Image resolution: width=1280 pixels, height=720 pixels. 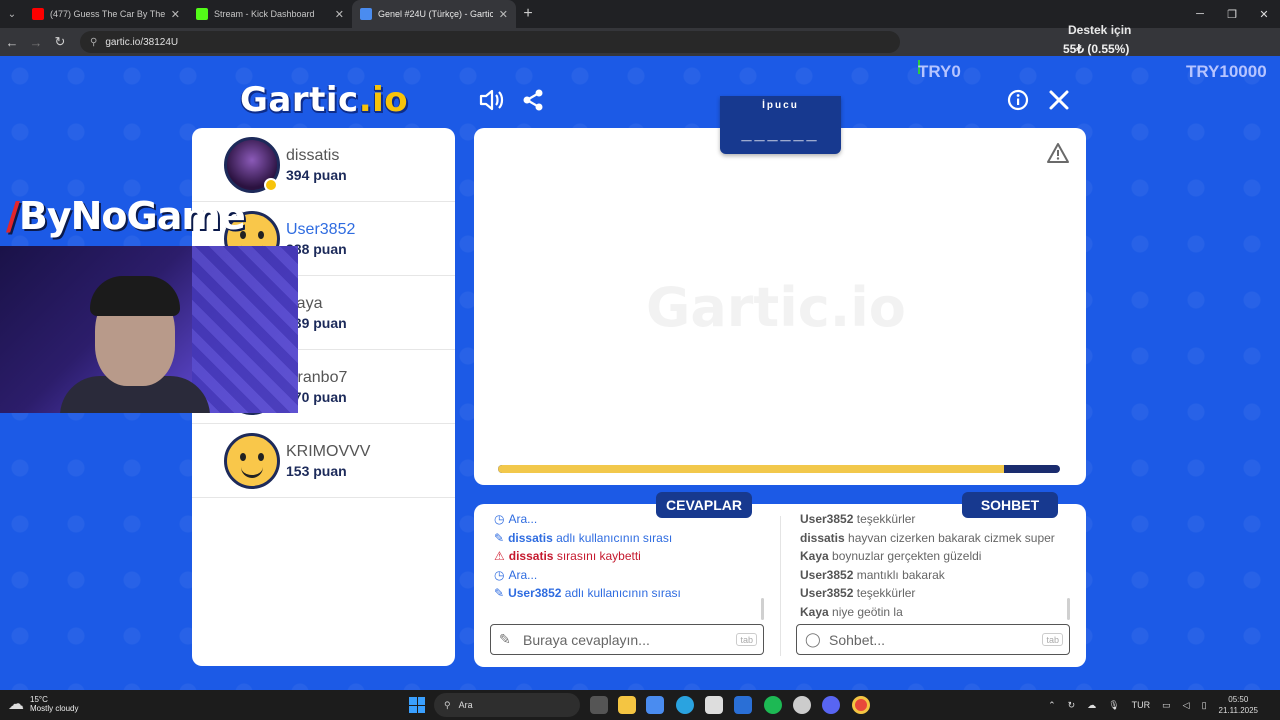 I want to click on battery-icon: ▯, so click(x=1204, y=705).